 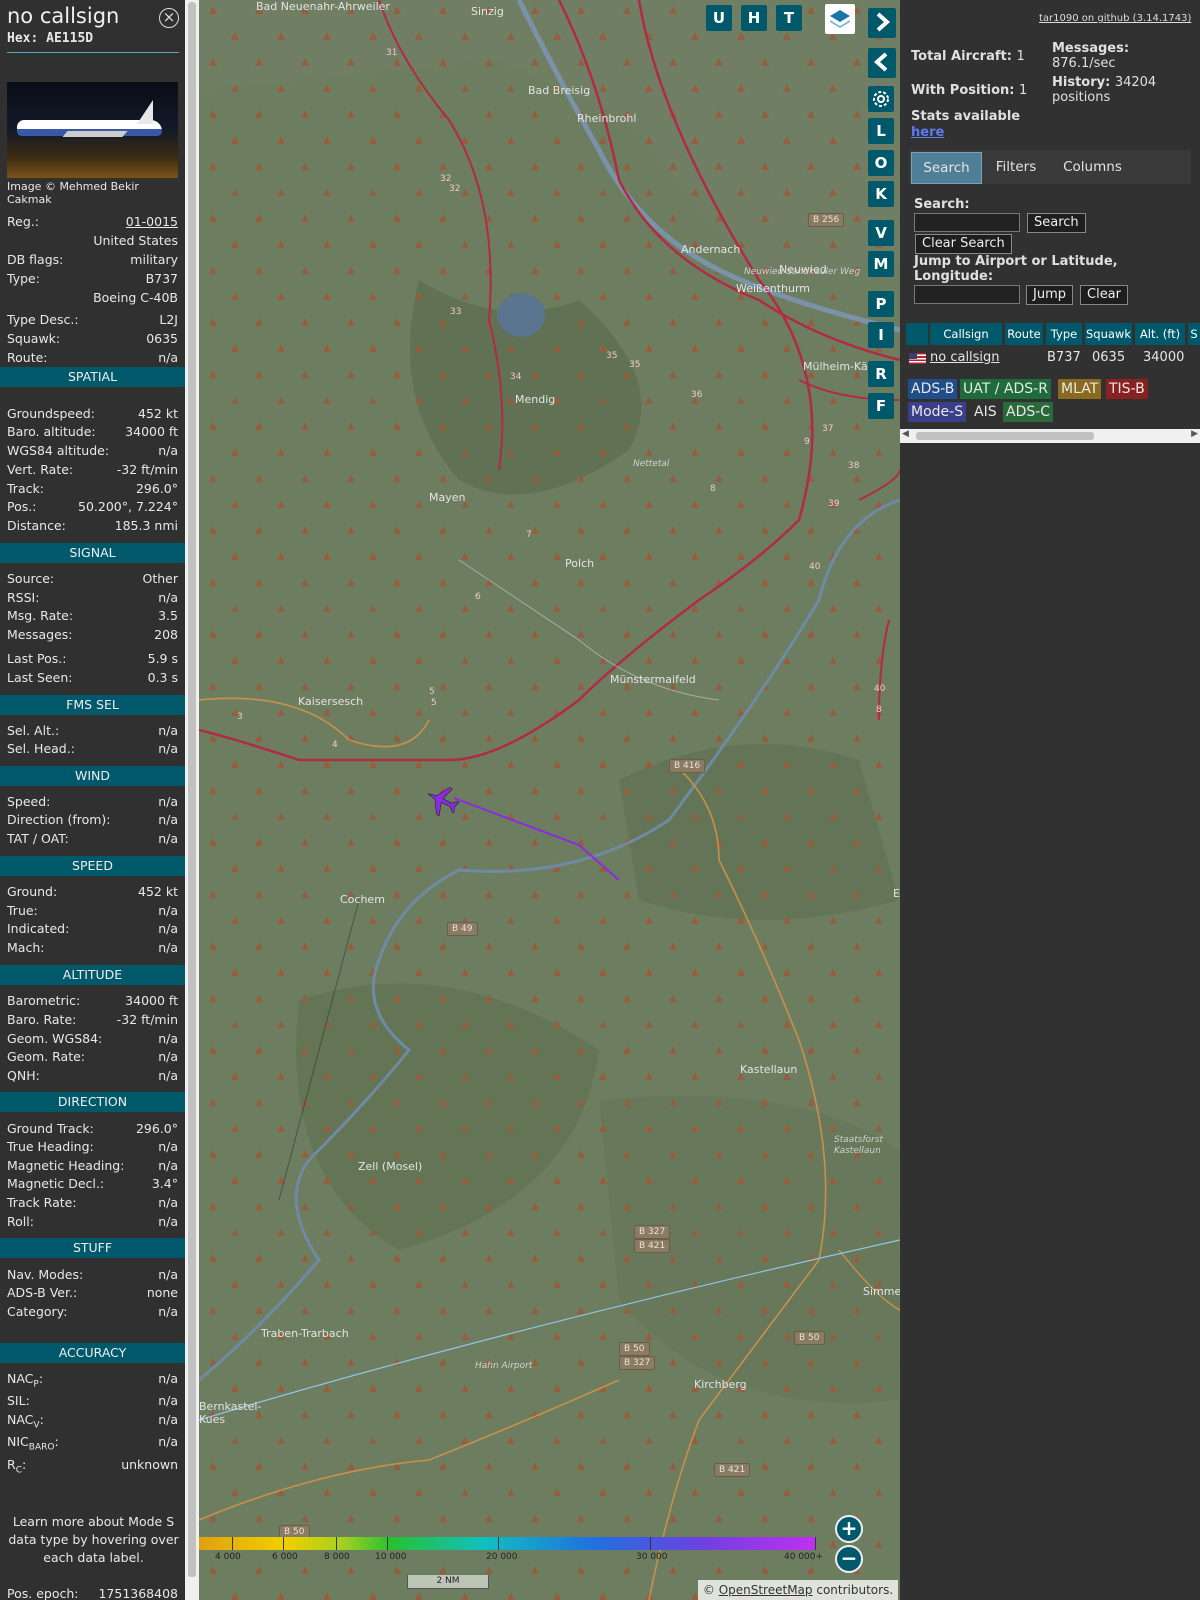 What do you see at coordinates (166, 634) in the screenshot?
I see `signal-row-value: 208` at bounding box center [166, 634].